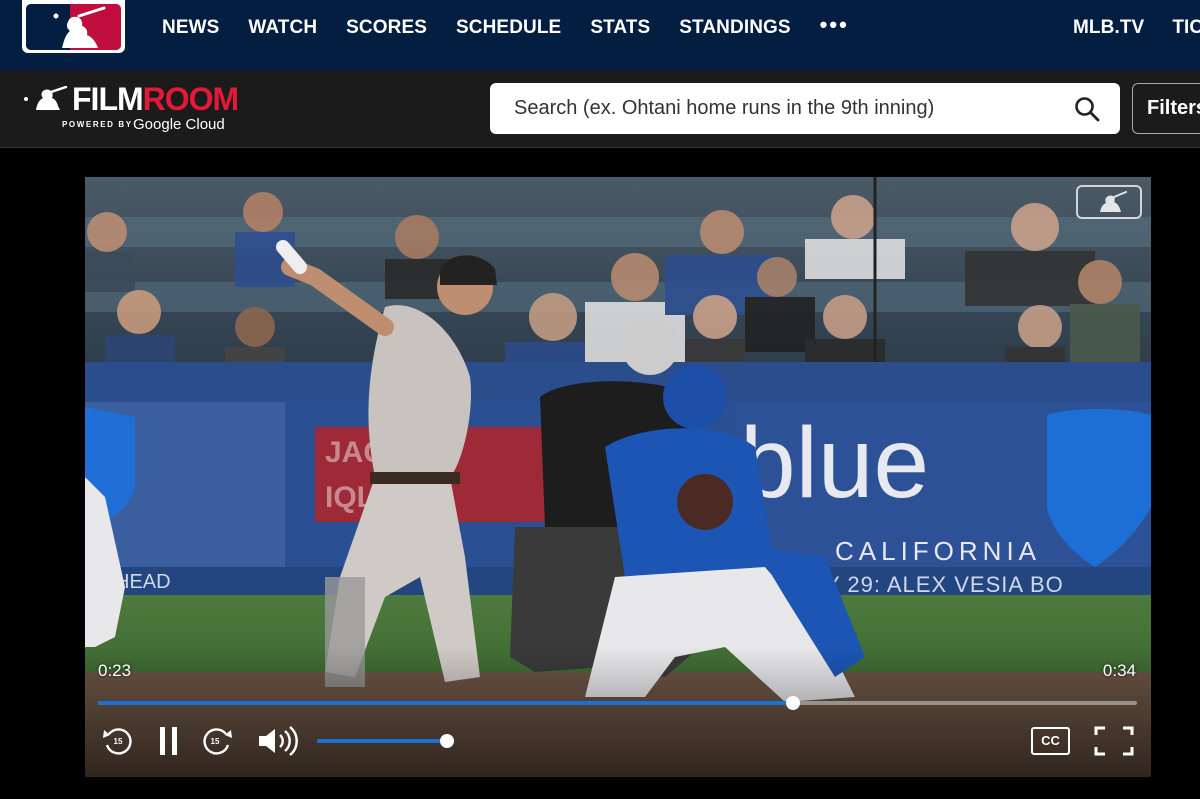 The width and height of the screenshot is (1200, 799). I want to click on nav-mlbtv: MLB.TV, so click(1108, 28).